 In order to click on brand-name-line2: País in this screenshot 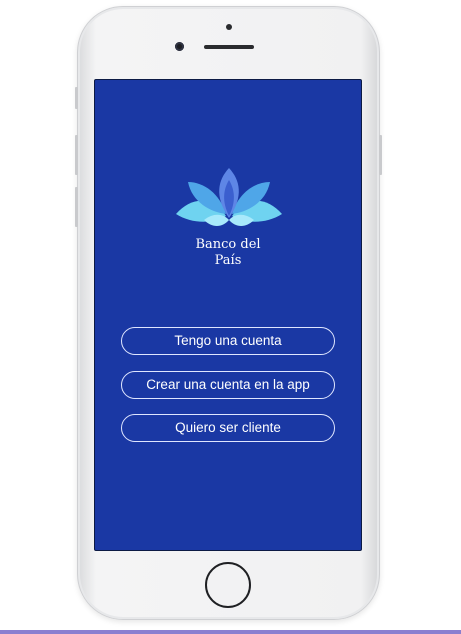, I will do `click(228, 260)`.